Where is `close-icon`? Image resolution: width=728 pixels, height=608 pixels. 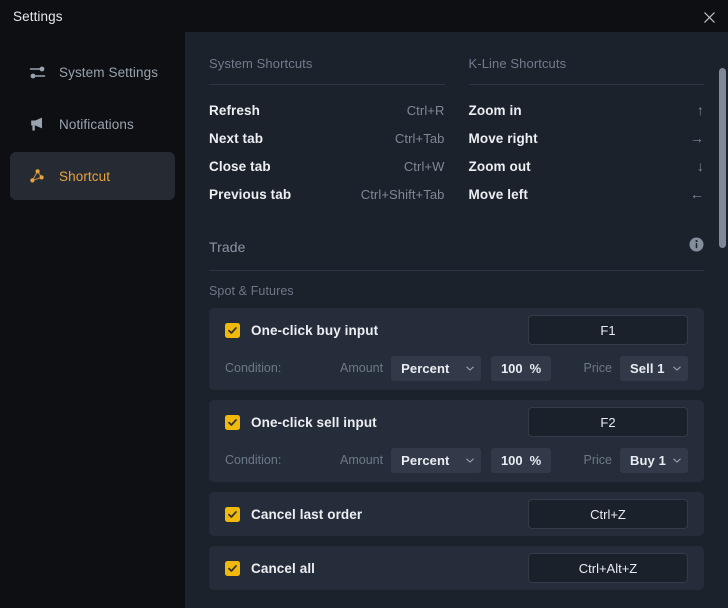 close-icon is located at coordinates (709, 17).